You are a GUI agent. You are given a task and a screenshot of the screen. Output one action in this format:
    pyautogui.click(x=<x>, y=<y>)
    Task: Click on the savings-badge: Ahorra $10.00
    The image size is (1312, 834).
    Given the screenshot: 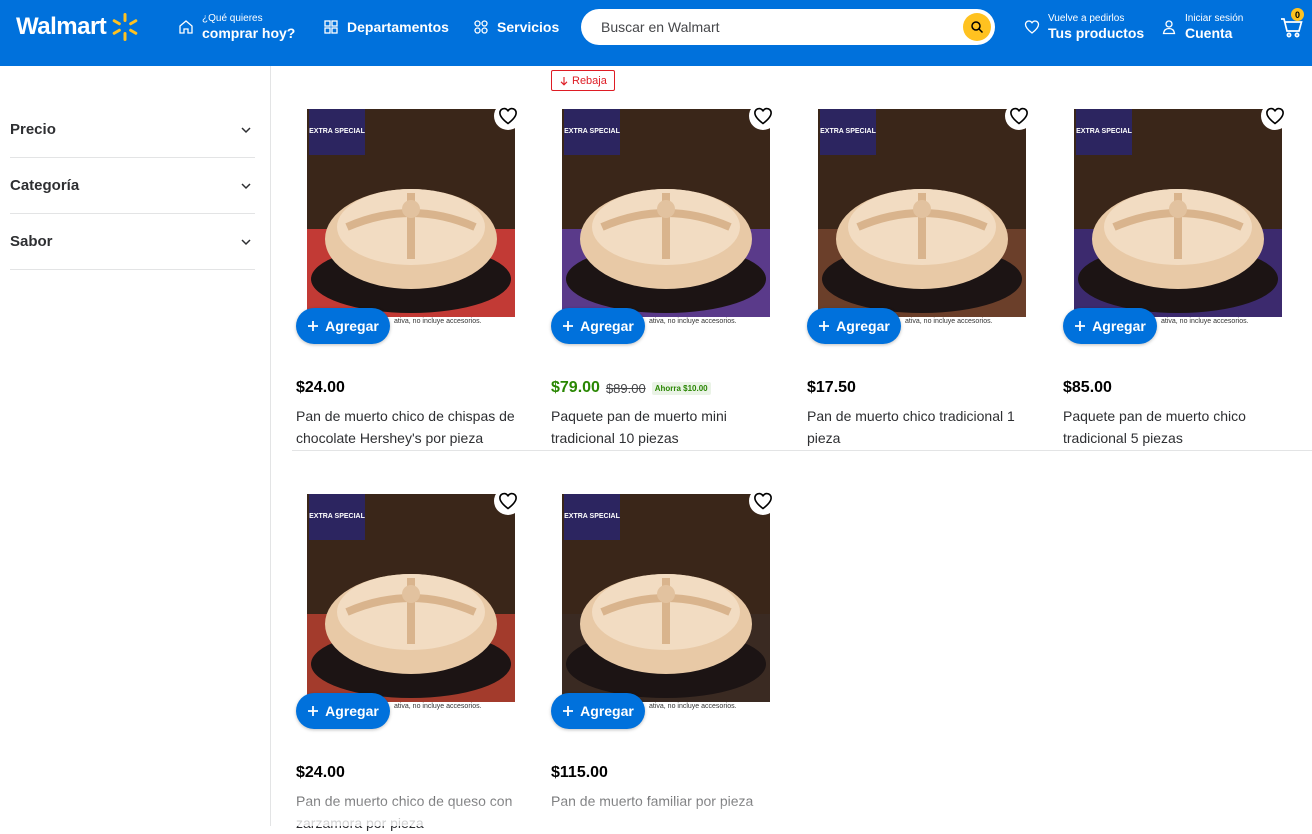 What is the action you would take?
    pyautogui.click(x=681, y=388)
    